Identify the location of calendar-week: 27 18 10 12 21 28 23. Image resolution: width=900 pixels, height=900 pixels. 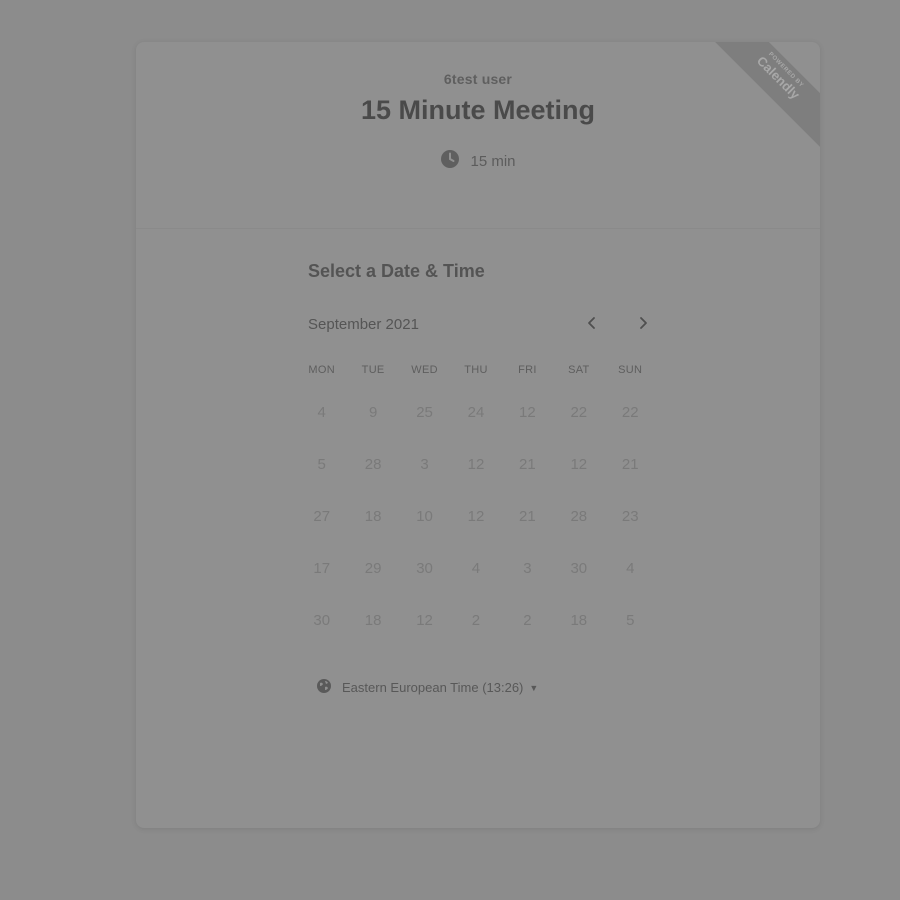
(476, 530).